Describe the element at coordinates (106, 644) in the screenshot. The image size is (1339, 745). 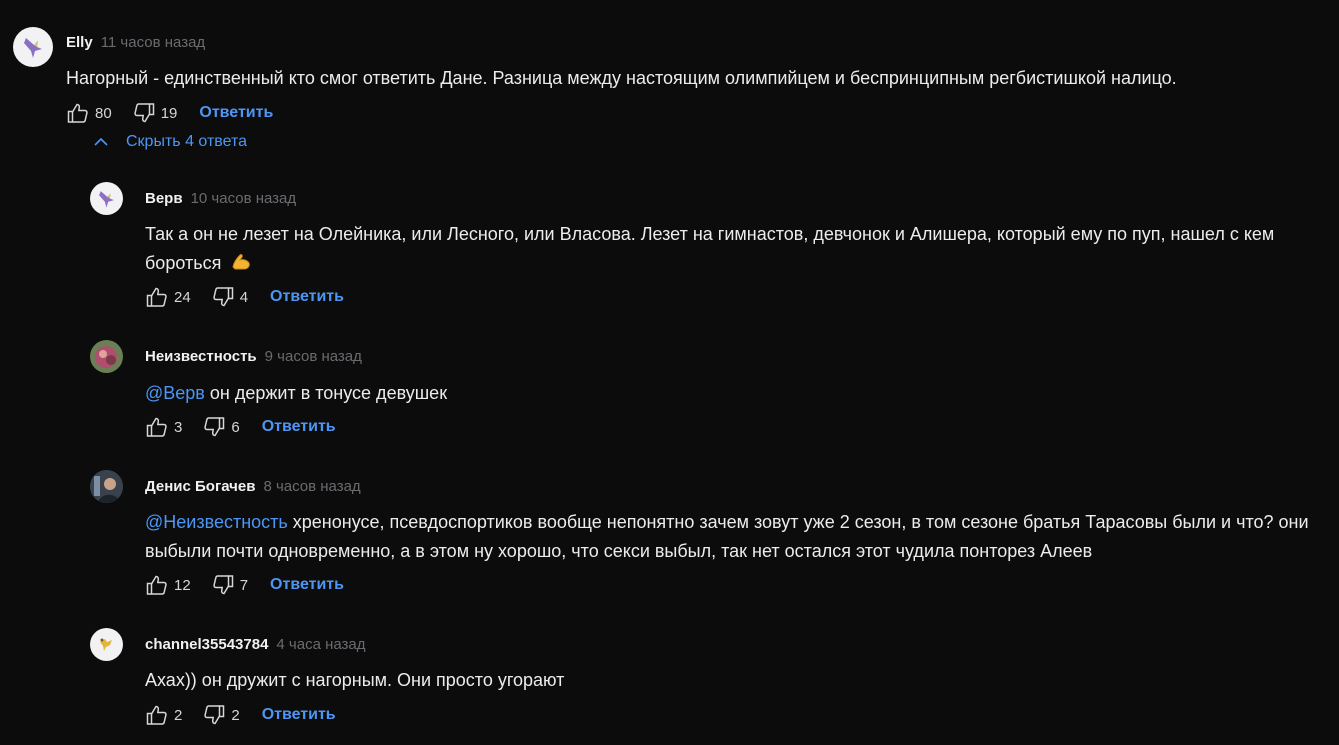
I see `bird-icon` at that location.